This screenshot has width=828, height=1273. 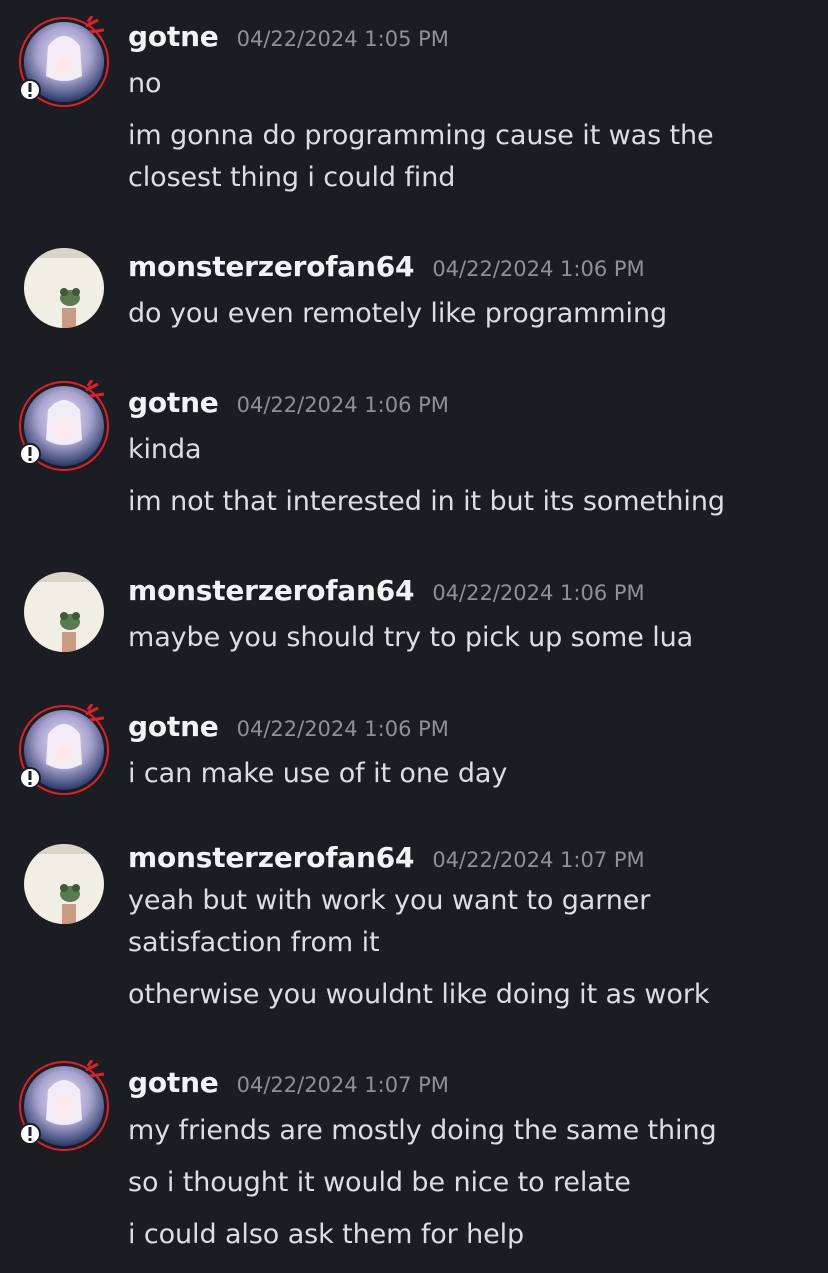 What do you see at coordinates (292, 177) in the screenshot?
I see `message-text: closest thing i could find` at bounding box center [292, 177].